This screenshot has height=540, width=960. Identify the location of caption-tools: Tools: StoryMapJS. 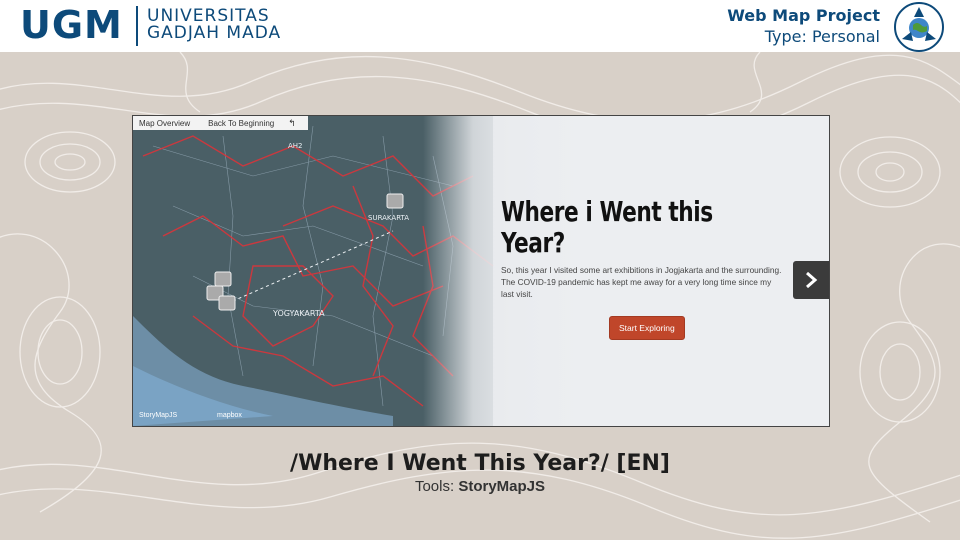
(480, 487).